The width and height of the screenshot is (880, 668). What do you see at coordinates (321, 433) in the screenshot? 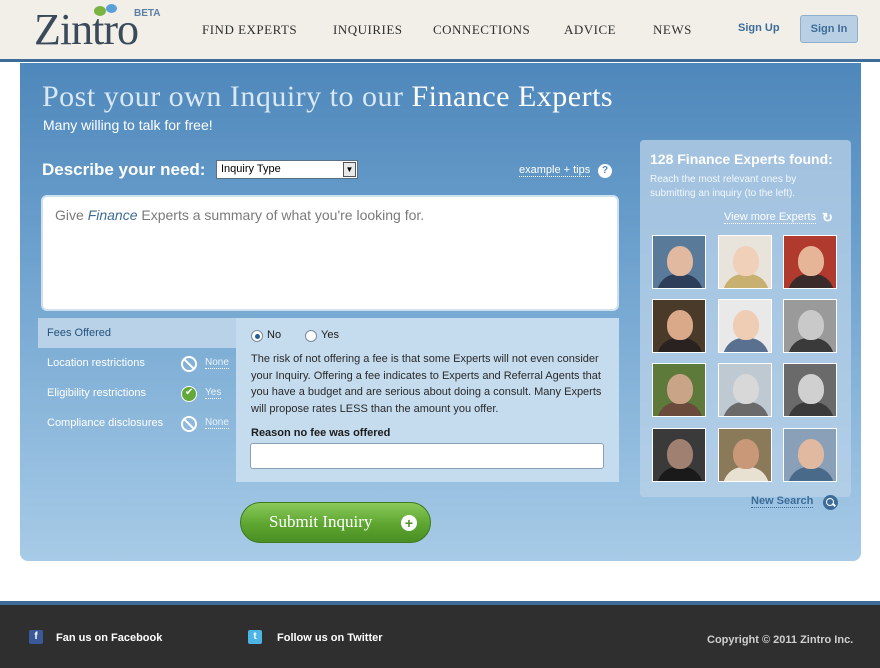
I see `reason-label: Reason no fee was offered` at bounding box center [321, 433].